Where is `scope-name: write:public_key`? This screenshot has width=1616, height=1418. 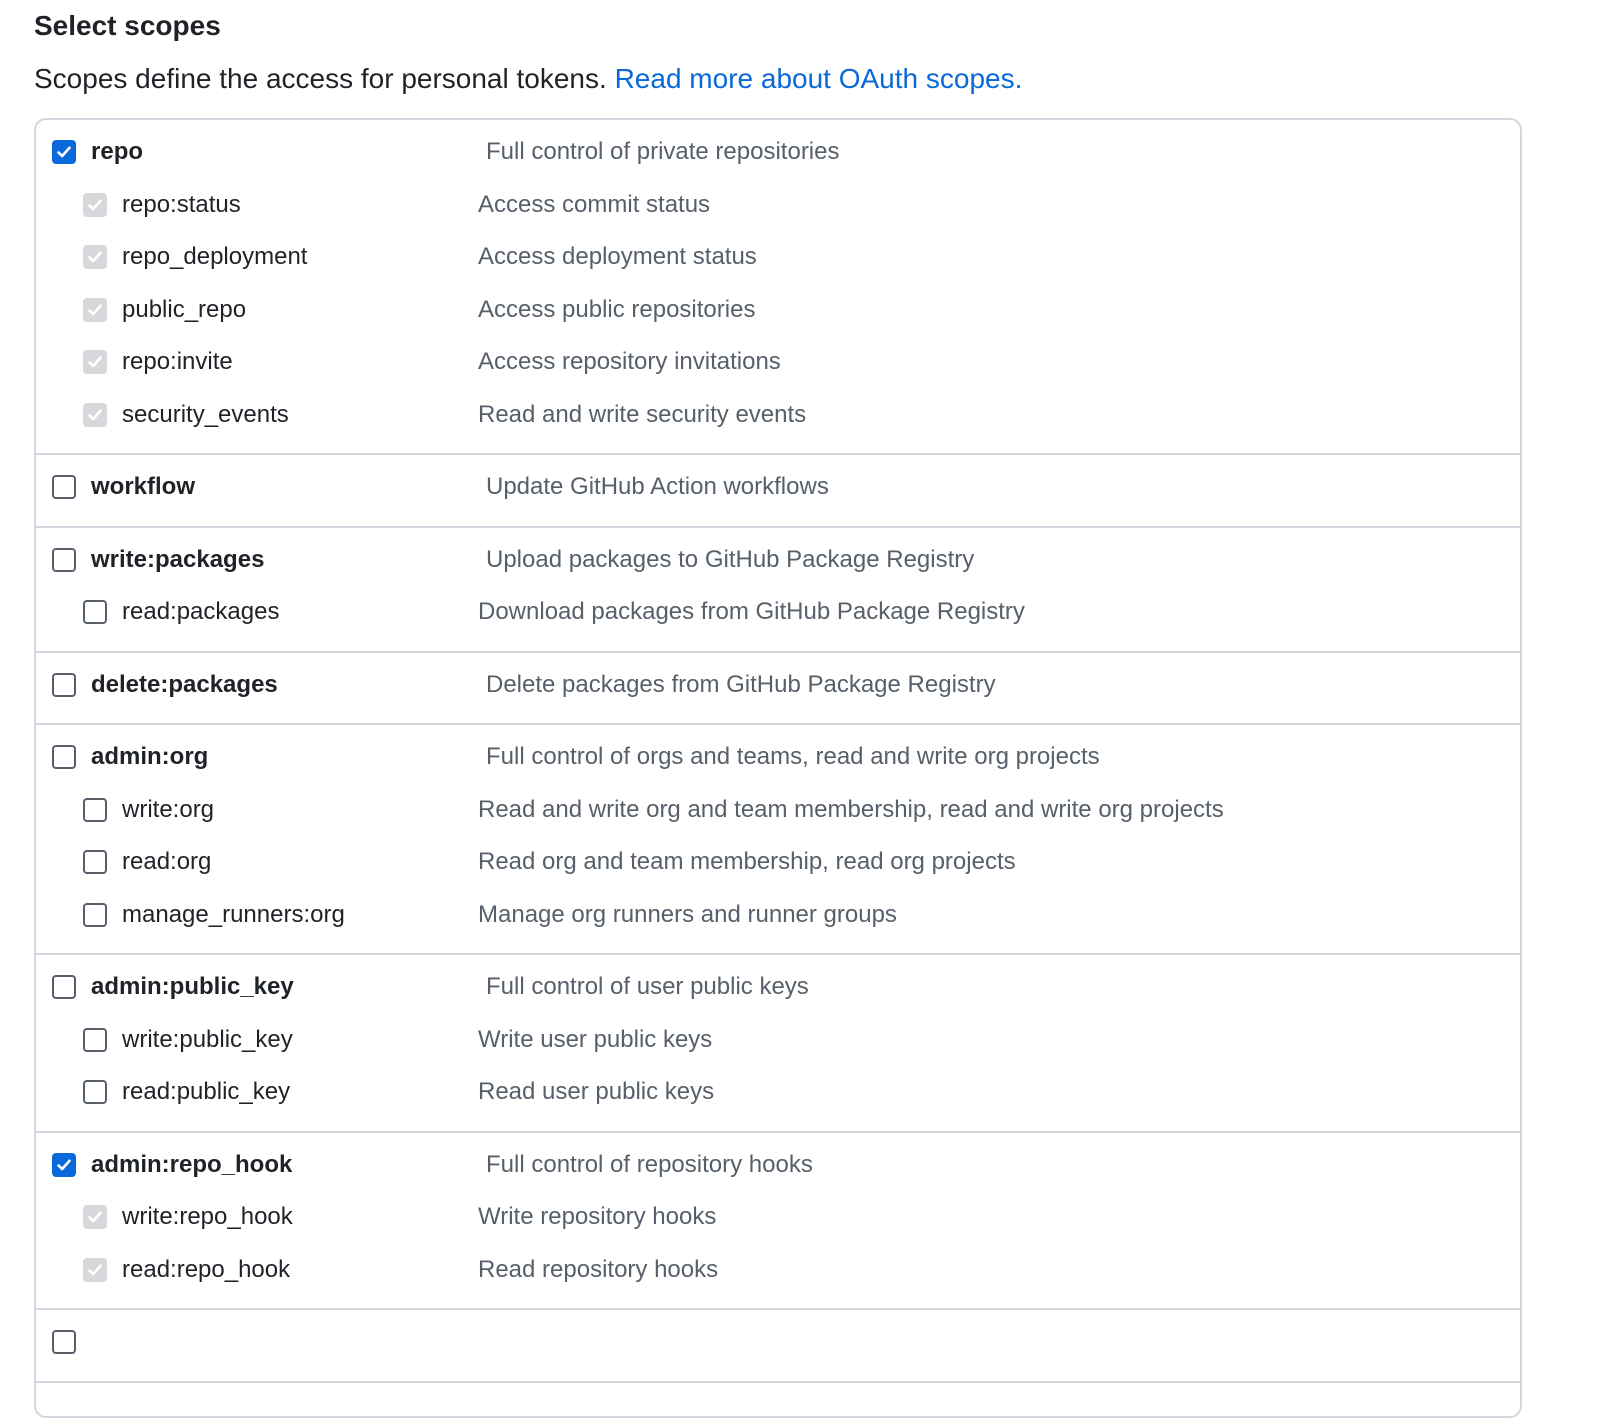
scope-name: write:public_key is located at coordinates (207, 1039).